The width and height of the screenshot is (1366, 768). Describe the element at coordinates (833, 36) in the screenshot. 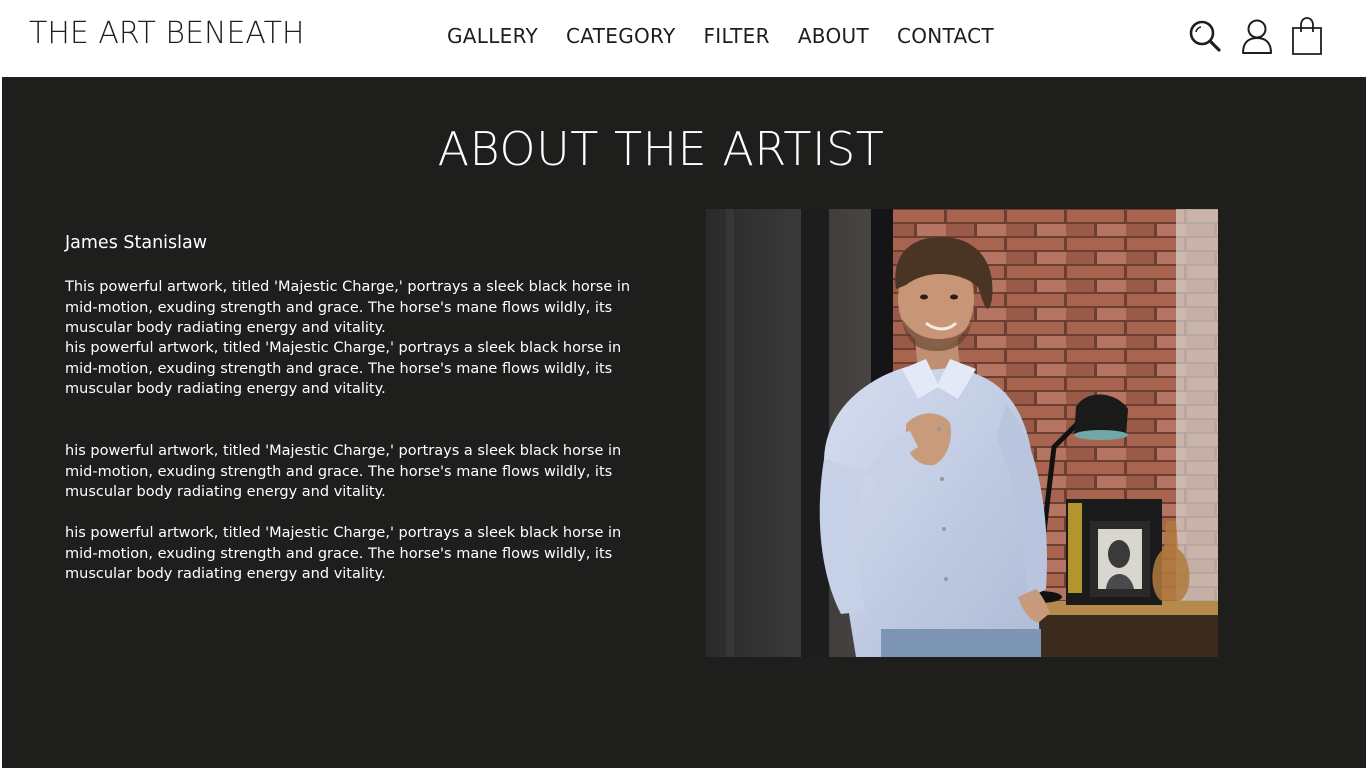

I see `nav-item-about: ABOUT` at that location.